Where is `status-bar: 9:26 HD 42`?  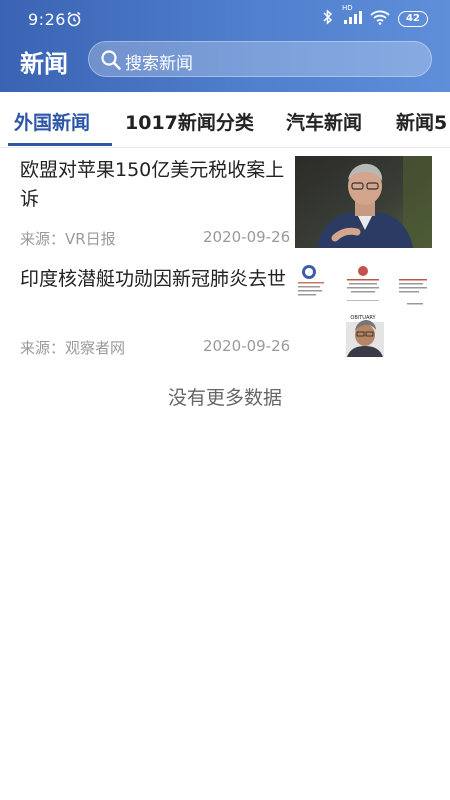
status-bar: 9:26 HD 42 is located at coordinates (225, 19).